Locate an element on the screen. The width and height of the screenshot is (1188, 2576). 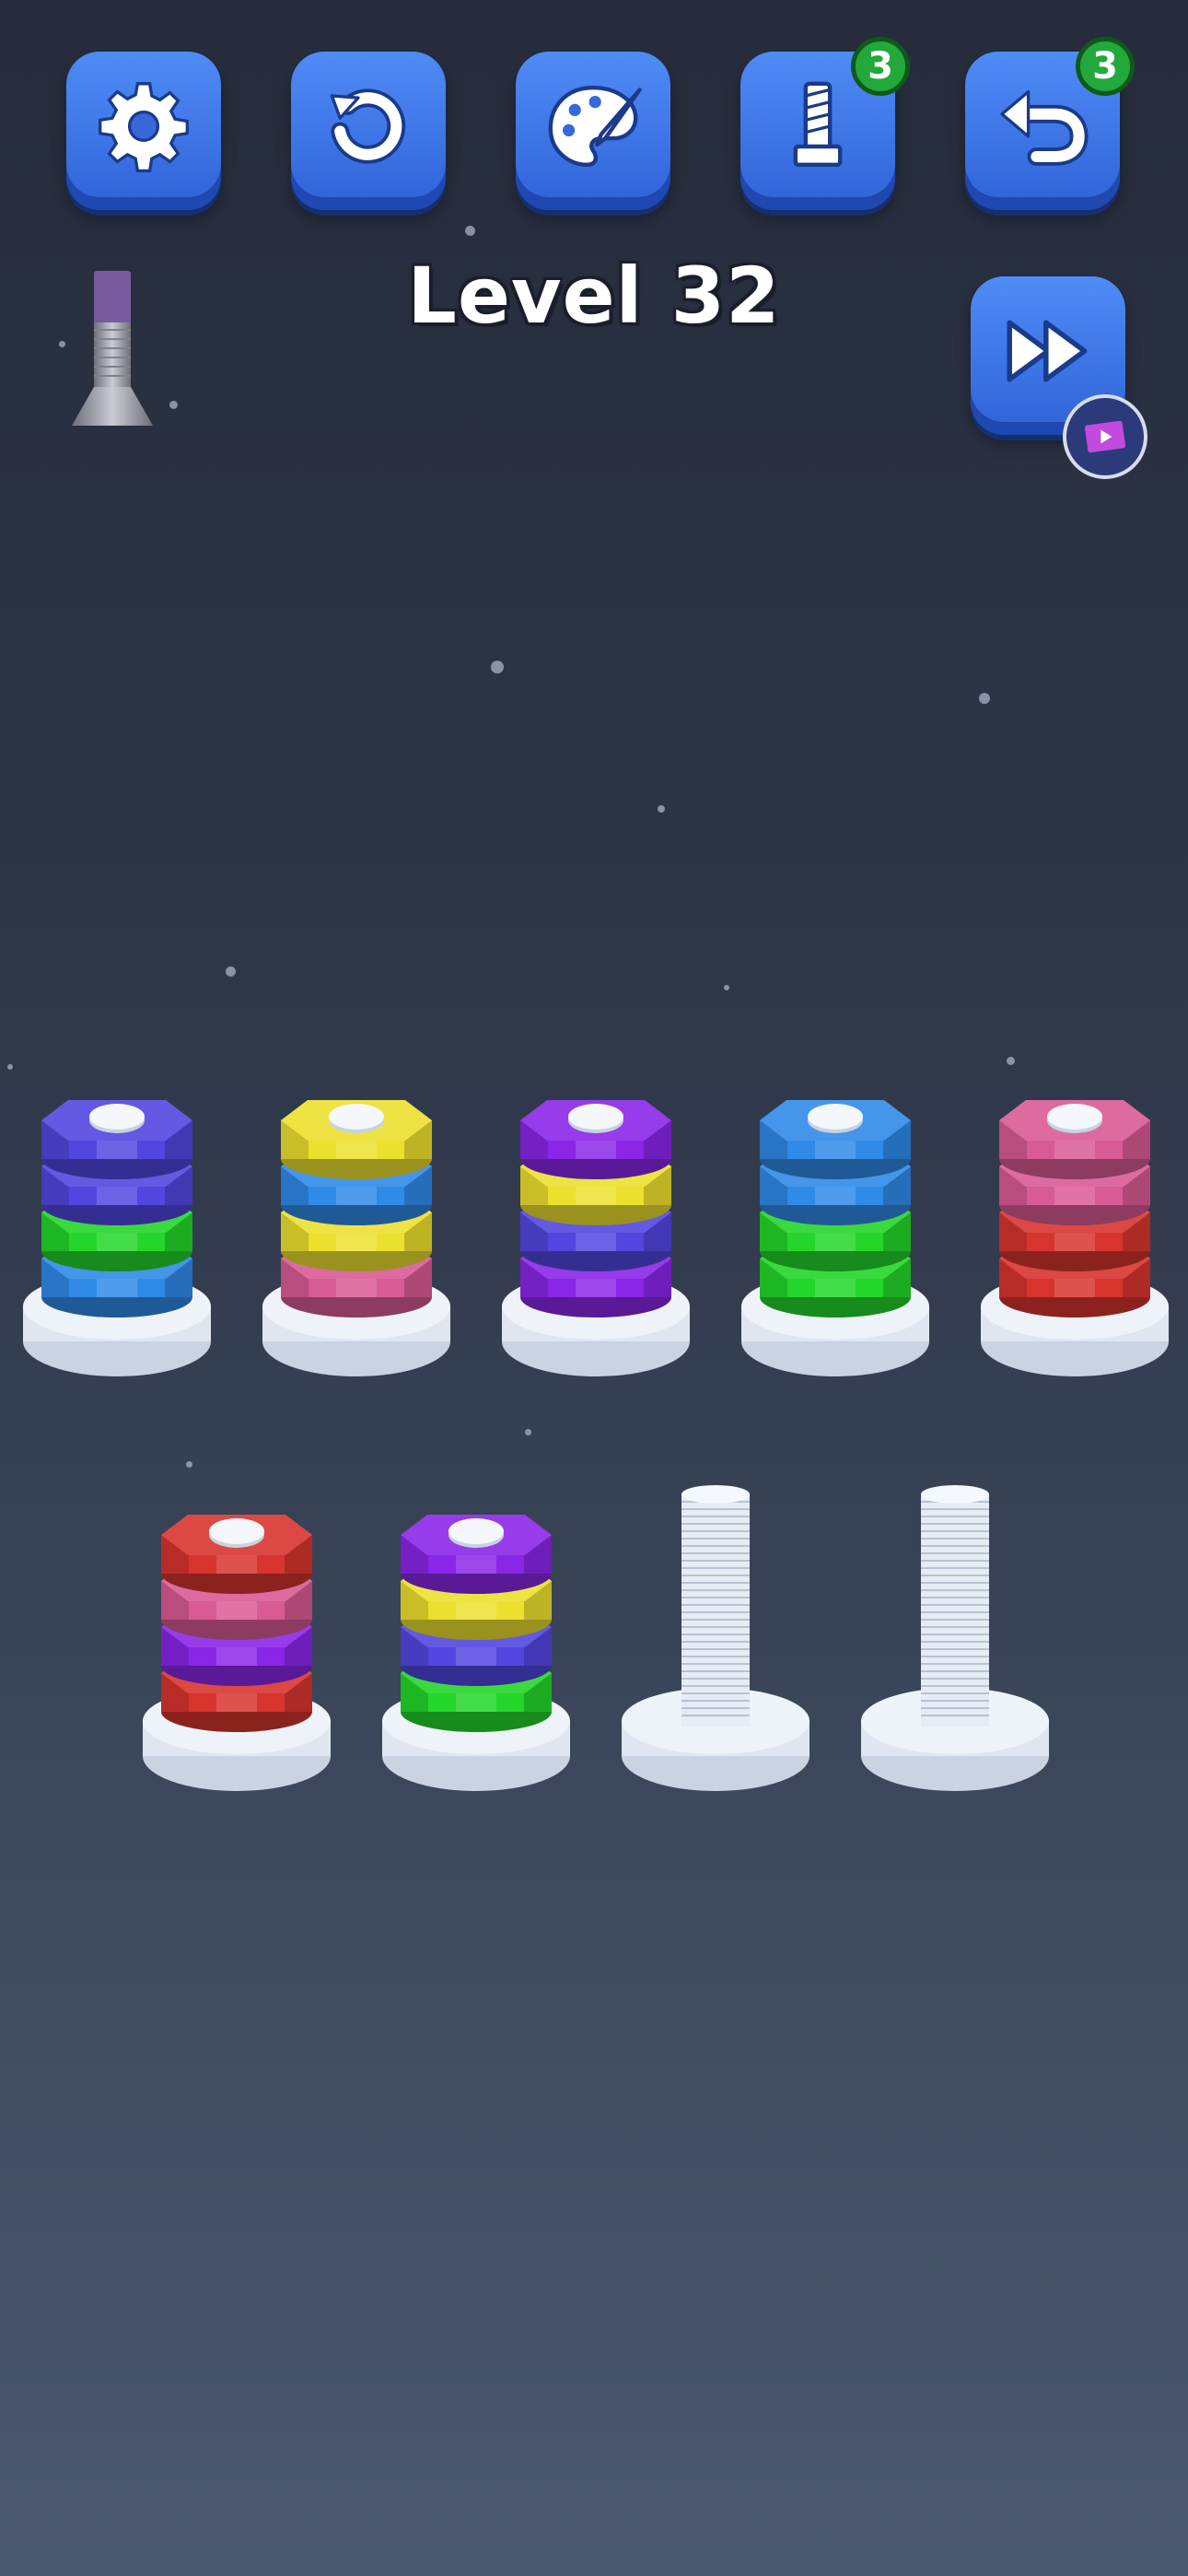
restart-icon is located at coordinates (368, 126).